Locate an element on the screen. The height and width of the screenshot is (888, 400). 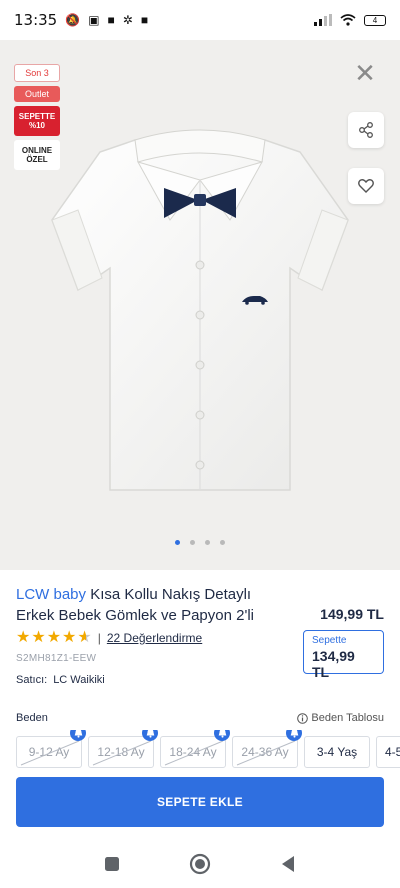
status-time: 13:35 is located at coordinates (36, 20).